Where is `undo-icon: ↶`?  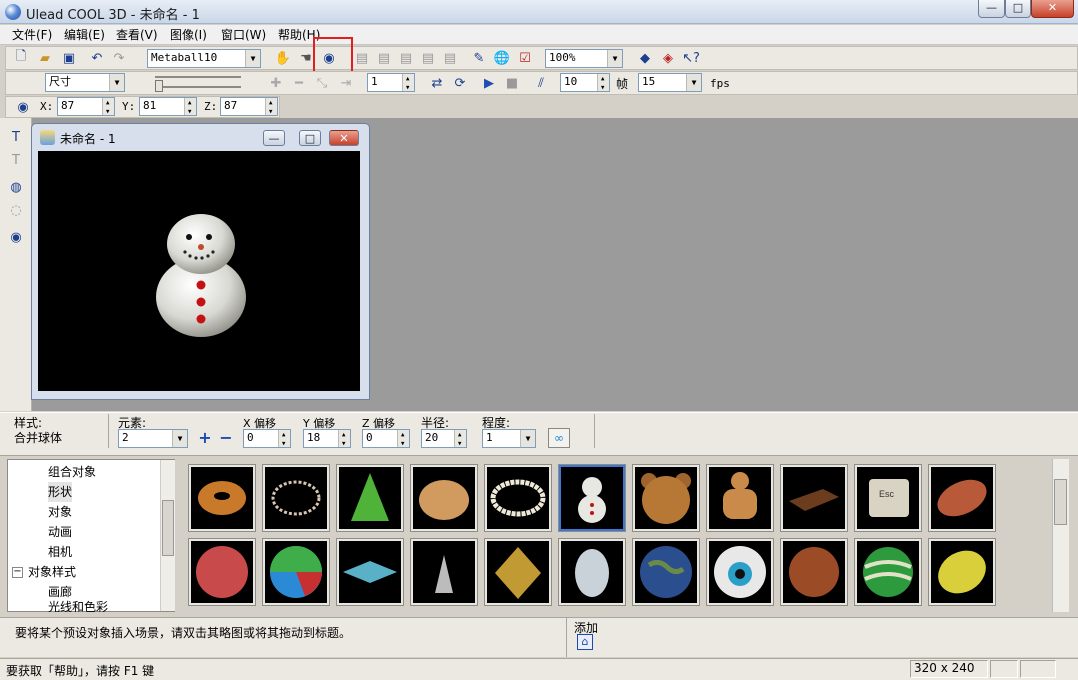 undo-icon: ↶ is located at coordinates (97, 58).